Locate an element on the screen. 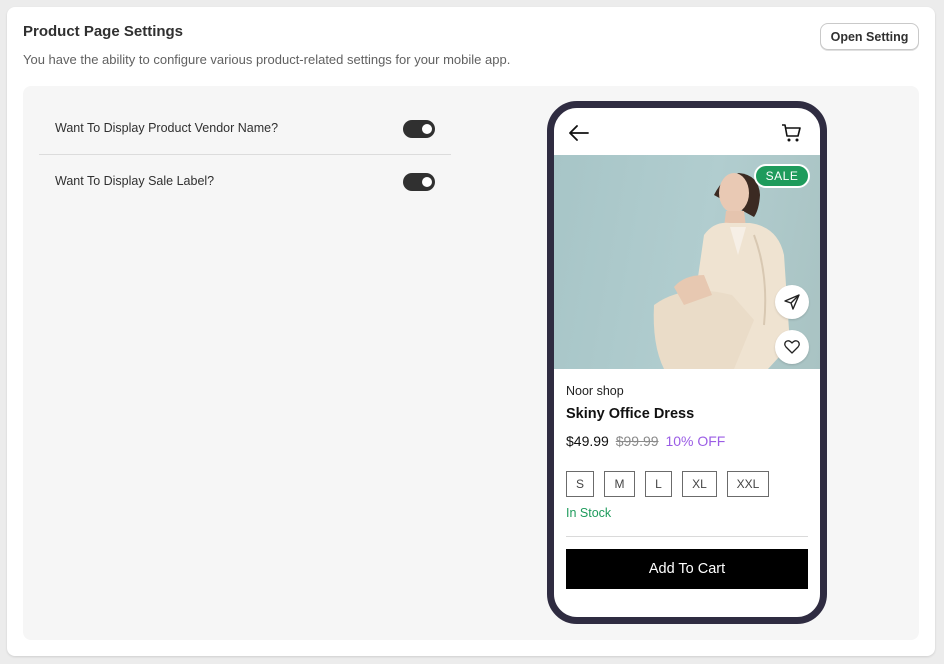 This screenshot has height=664, width=944. preview-divider is located at coordinates (687, 536).